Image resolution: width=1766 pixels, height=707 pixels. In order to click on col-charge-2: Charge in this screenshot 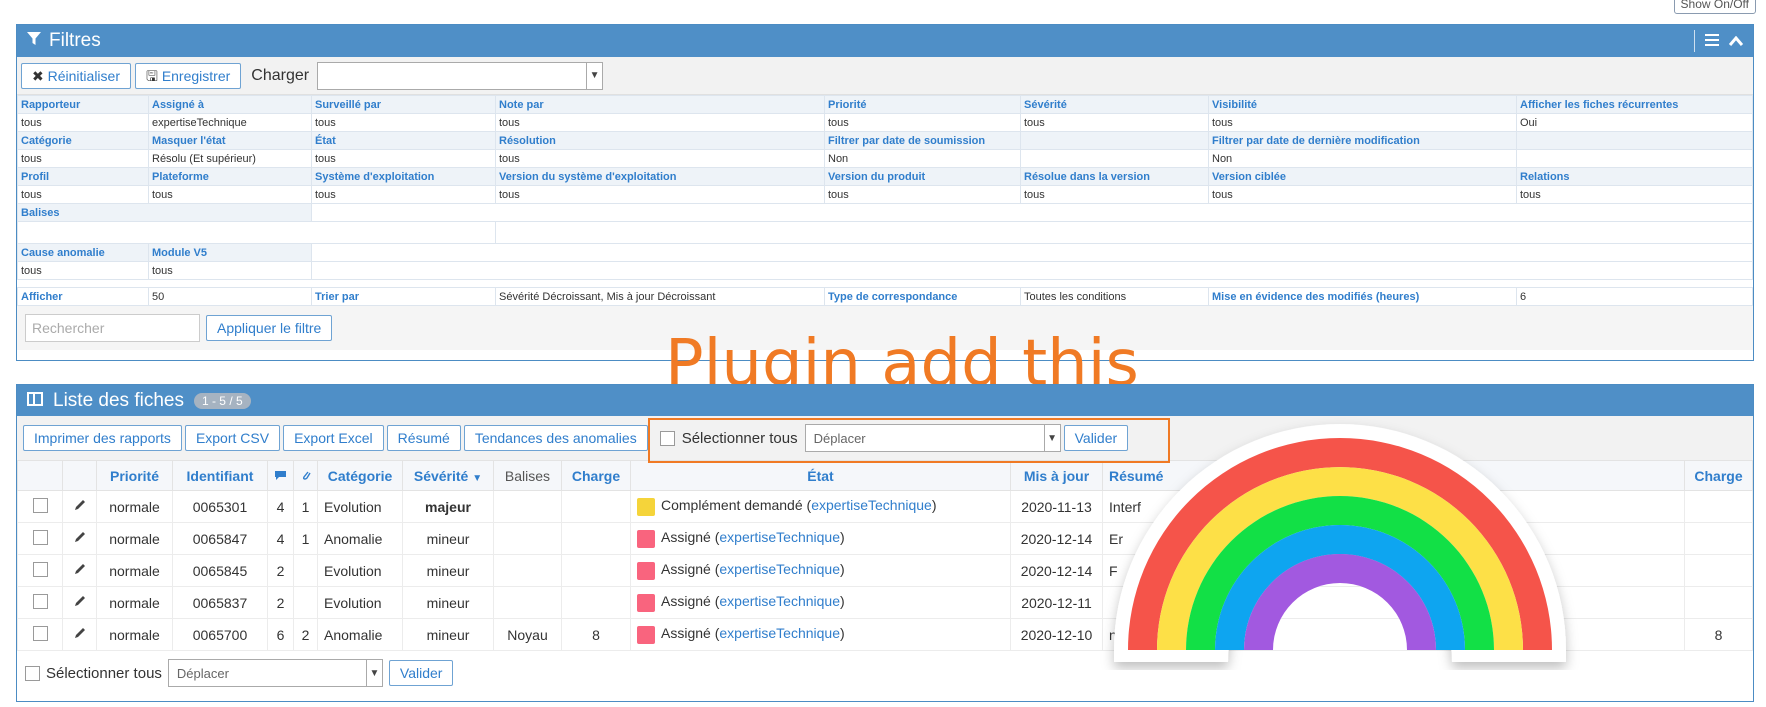, I will do `click(1718, 475)`.